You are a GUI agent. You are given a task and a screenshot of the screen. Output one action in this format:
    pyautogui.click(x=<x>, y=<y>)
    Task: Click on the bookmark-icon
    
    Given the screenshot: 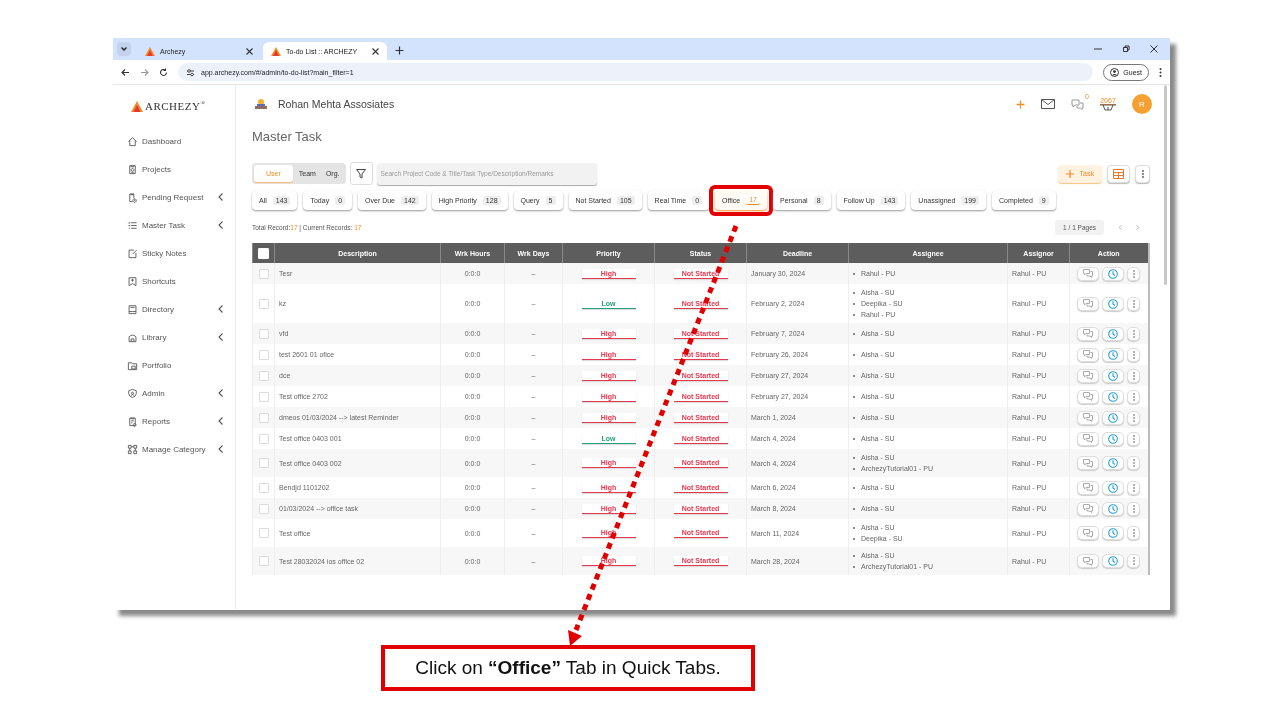 What is the action you would take?
    pyautogui.click(x=132, y=281)
    